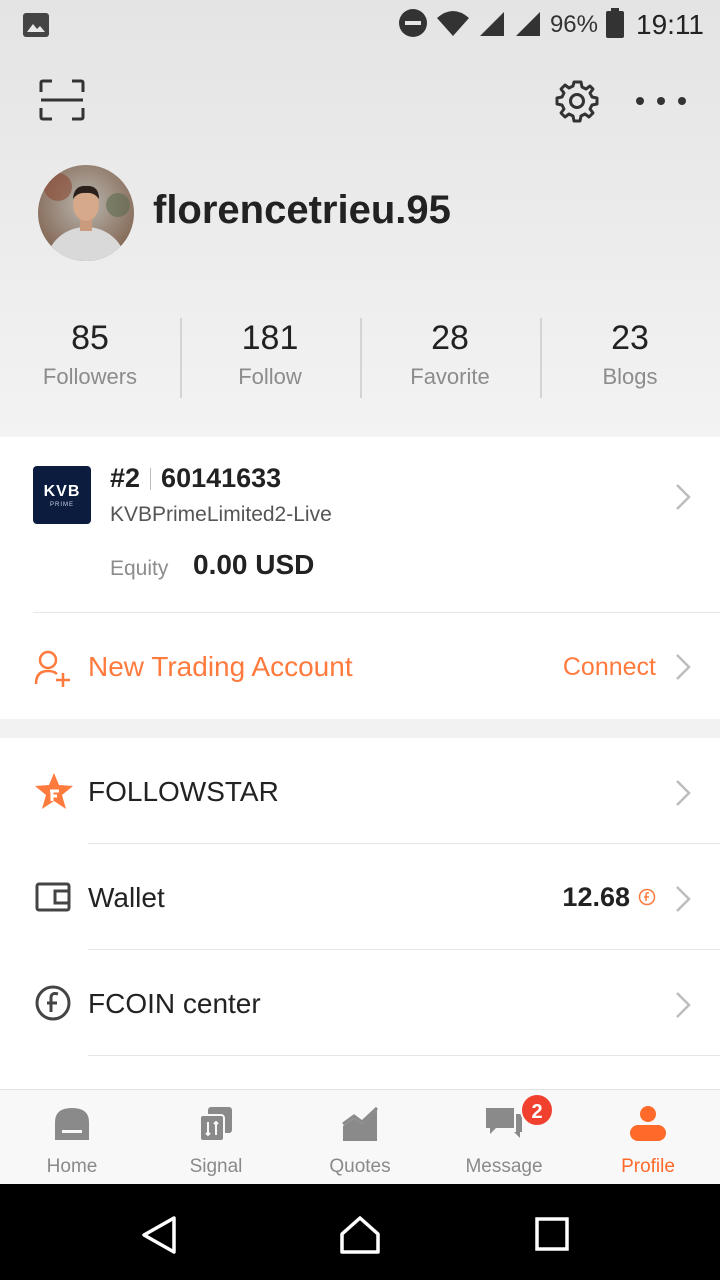 The height and width of the screenshot is (1280, 720). Describe the element at coordinates (62, 491) in the screenshot. I see `broker-logo-text: KVB` at that location.